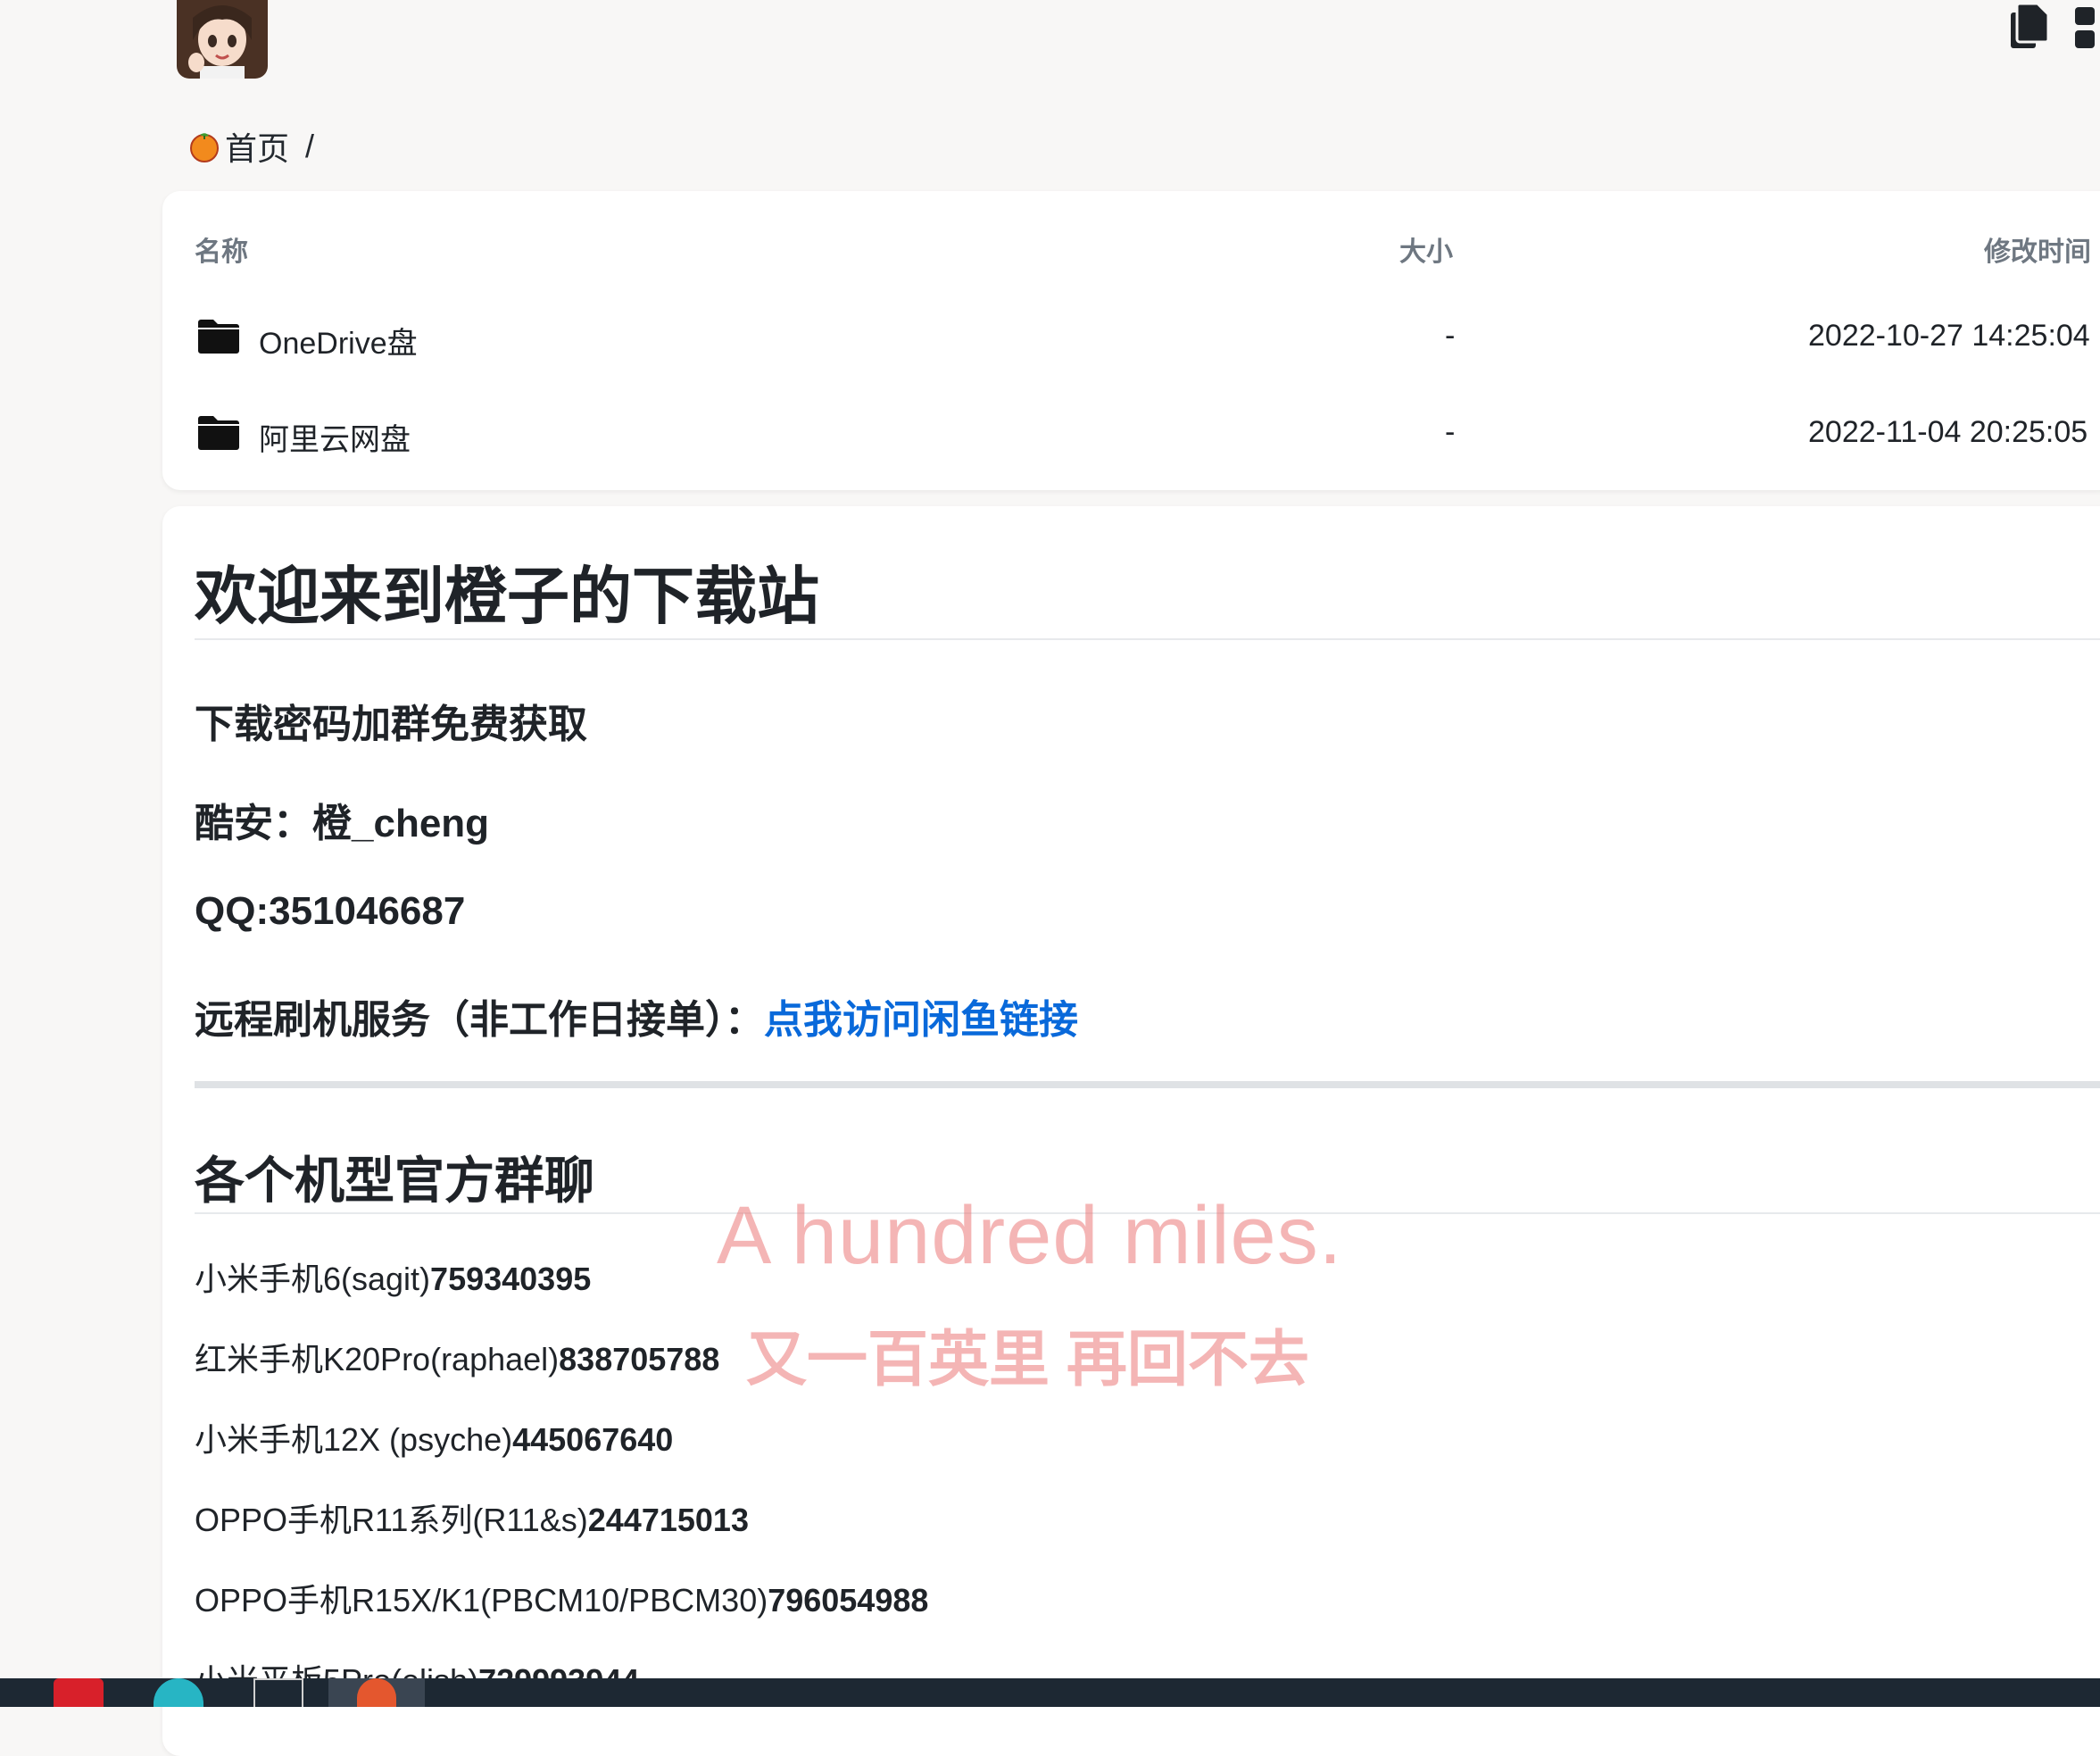 The image size is (2100, 1756). I want to click on readme-download-password: 下载密码加群免费获取, so click(391, 724).